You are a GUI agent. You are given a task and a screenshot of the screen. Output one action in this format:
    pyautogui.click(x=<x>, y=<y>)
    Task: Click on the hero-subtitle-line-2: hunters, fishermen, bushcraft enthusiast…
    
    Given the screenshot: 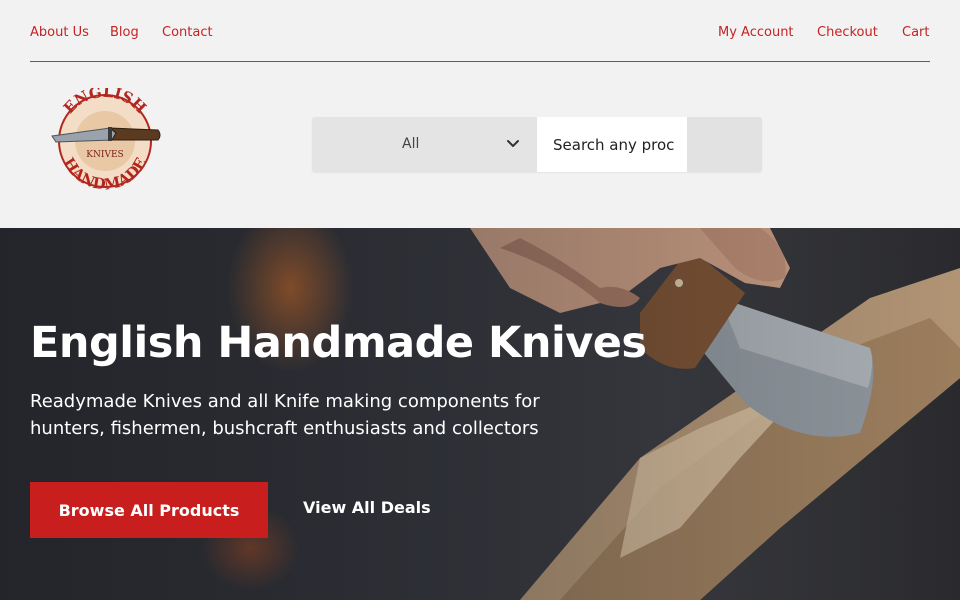 What is the action you would take?
    pyautogui.click(x=284, y=428)
    